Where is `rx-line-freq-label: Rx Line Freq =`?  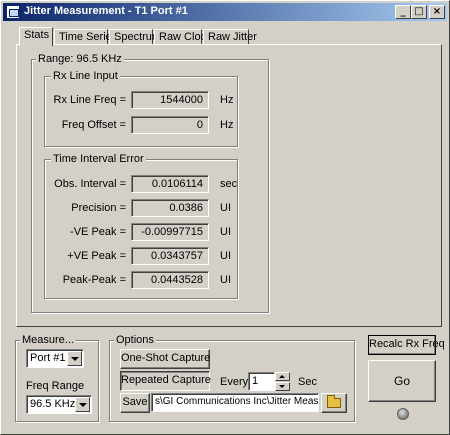
rx-line-freq-label: Rx Line Freq = is located at coordinates (89, 100).